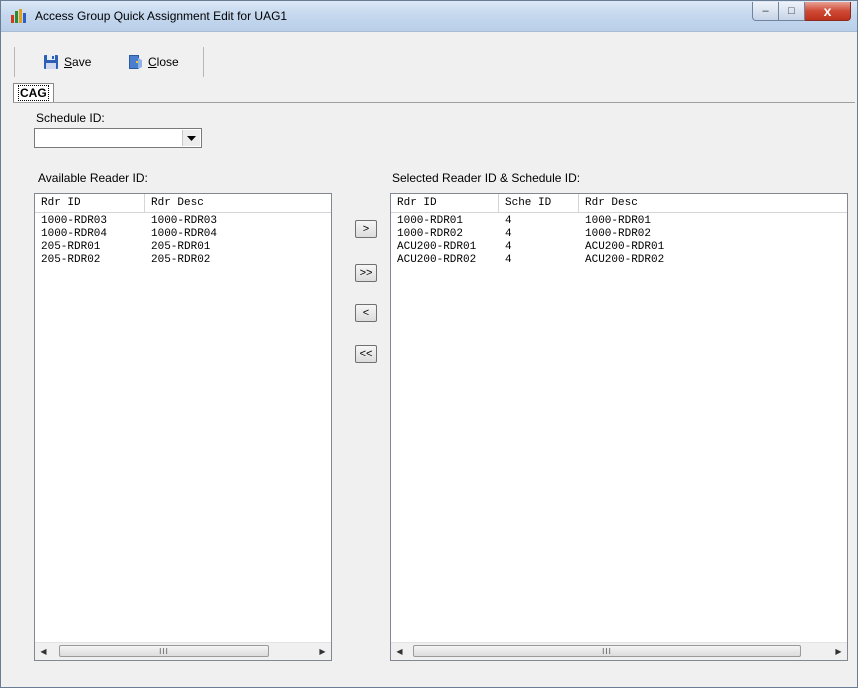  Describe the element at coordinates (486, 178) in the screenshot. I see `selected-reader-label: Selected Reader ID & Schedule ID:` at that location.